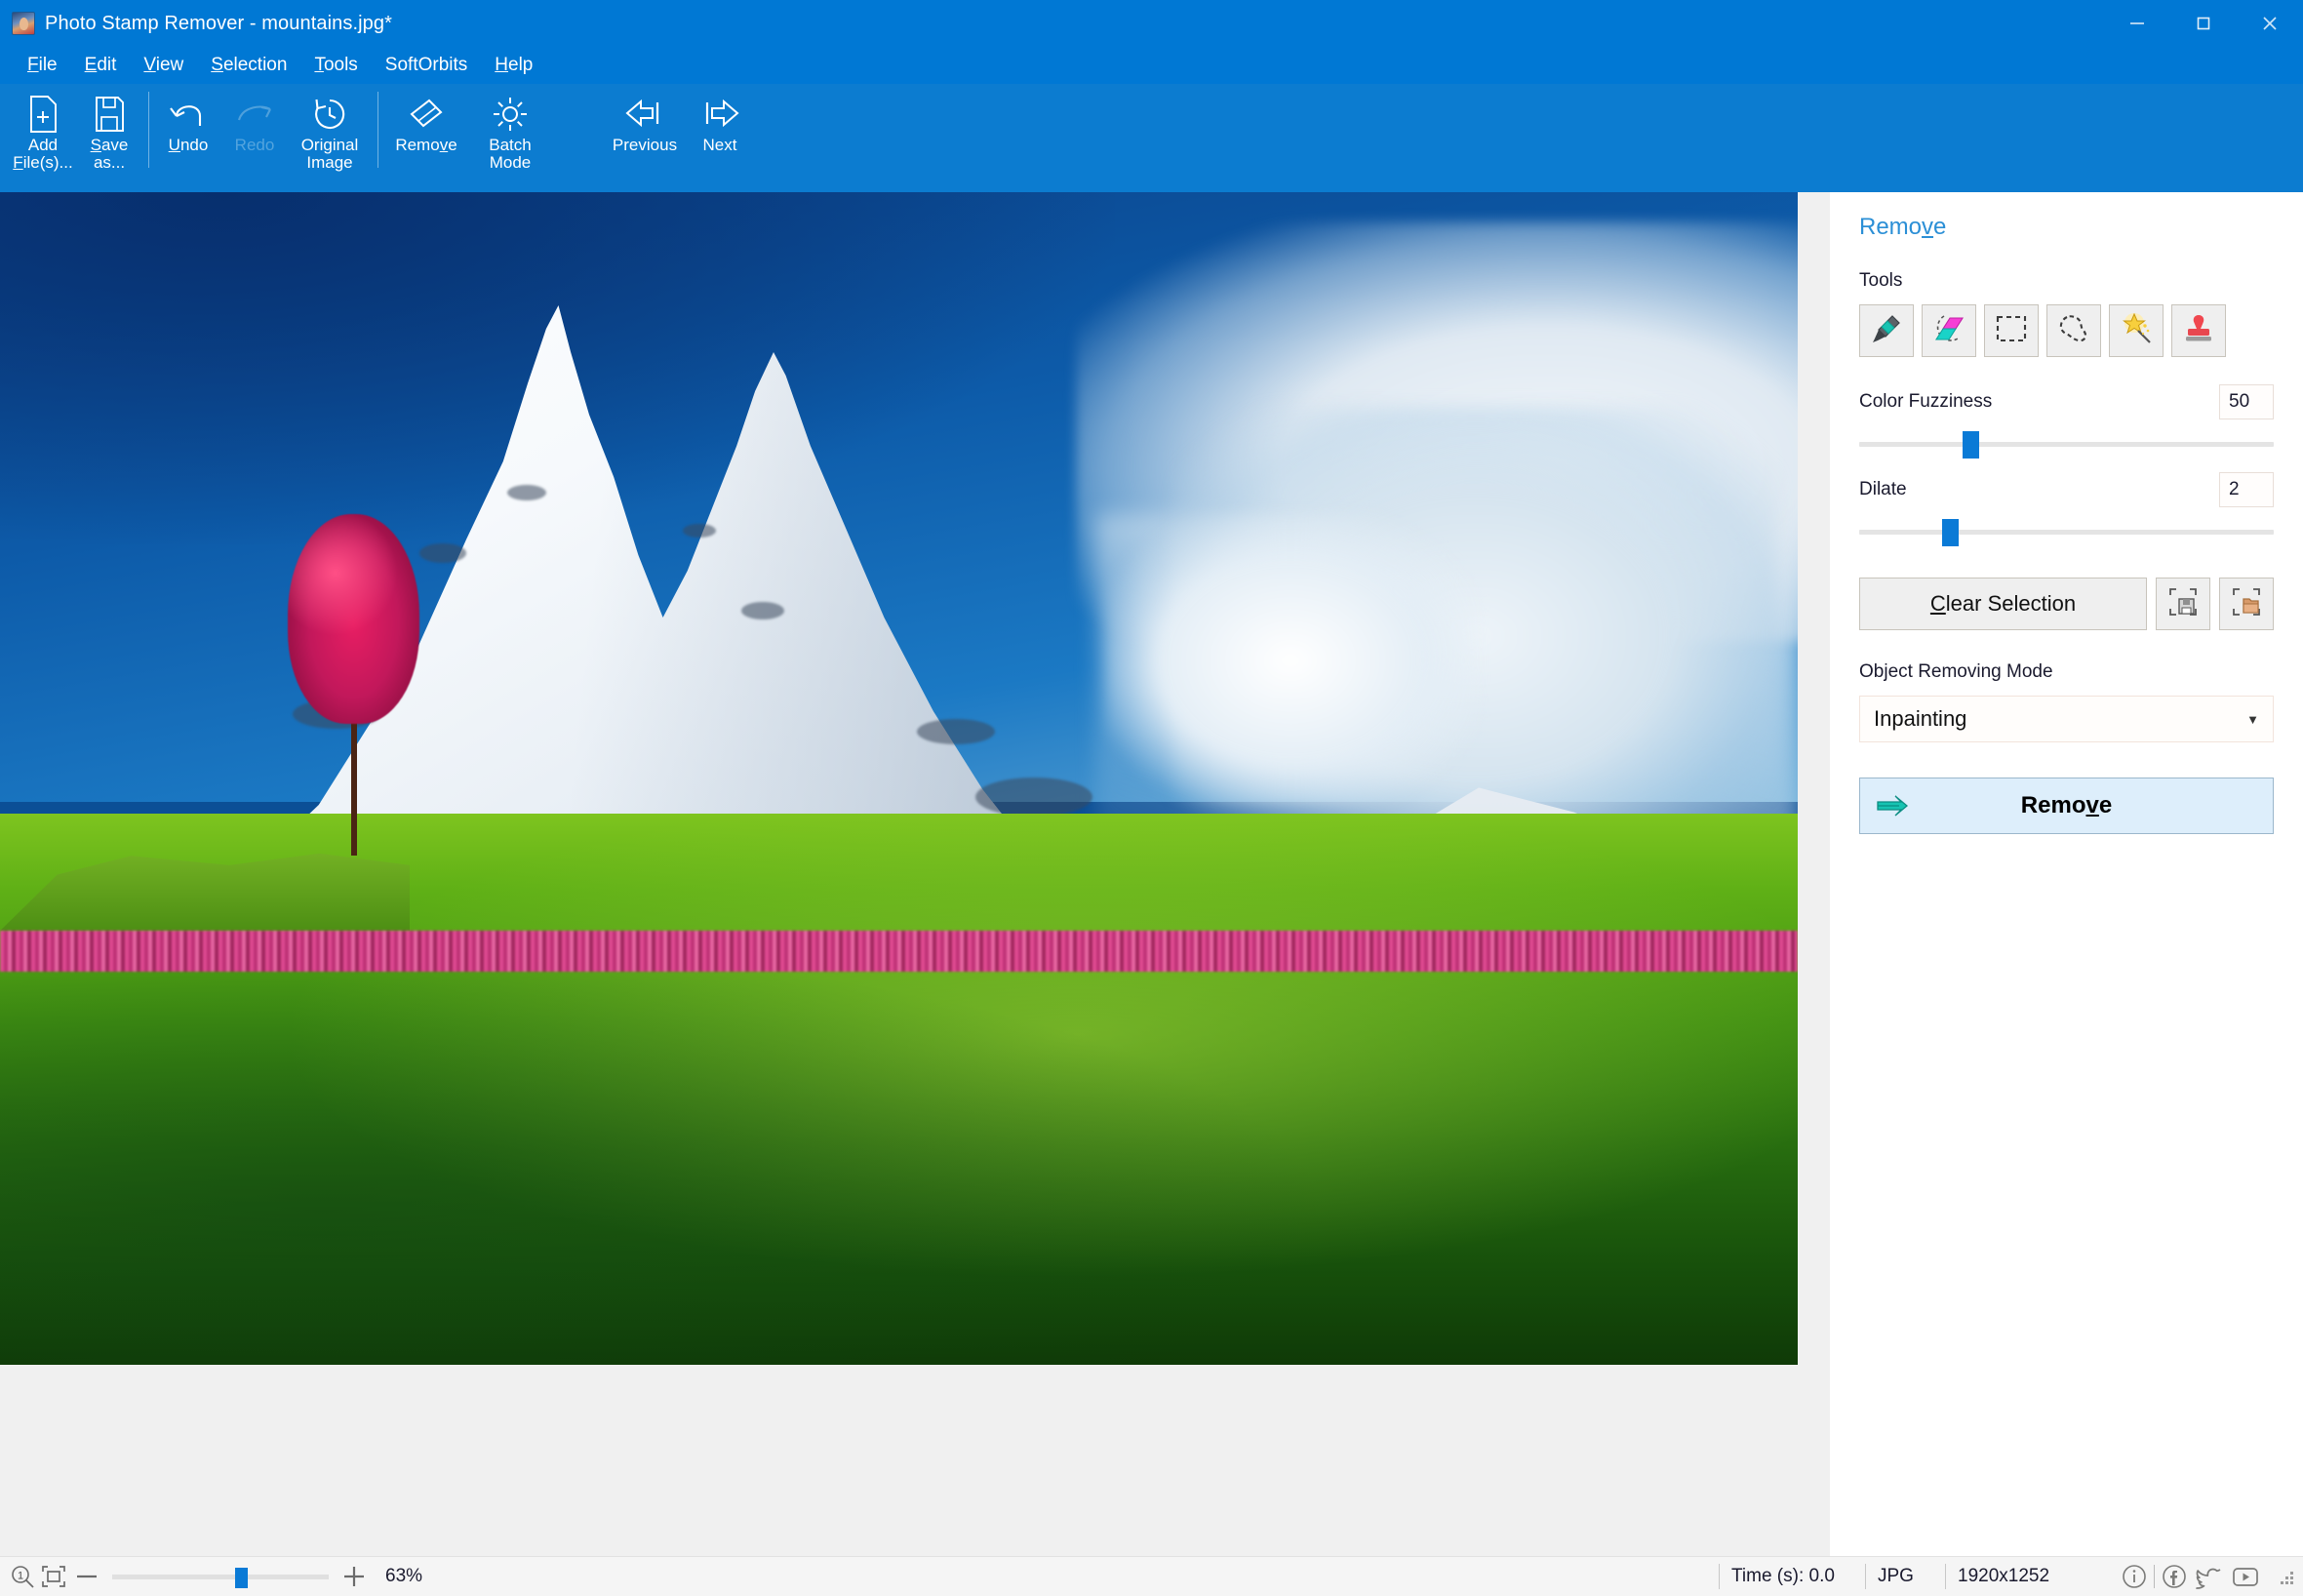  What do you see at coordinates (2066, 402) in the screenshot?
I see `color-fuzziness-row: Color Fuzziness 50` at bounding box center [2066, 402].